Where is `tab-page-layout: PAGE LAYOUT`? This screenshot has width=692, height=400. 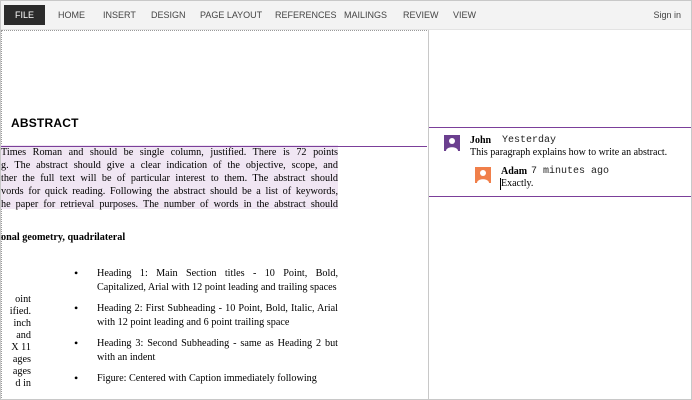
tab-page-layout: PAGE LAYOUT is located at coordinates (231, 15).